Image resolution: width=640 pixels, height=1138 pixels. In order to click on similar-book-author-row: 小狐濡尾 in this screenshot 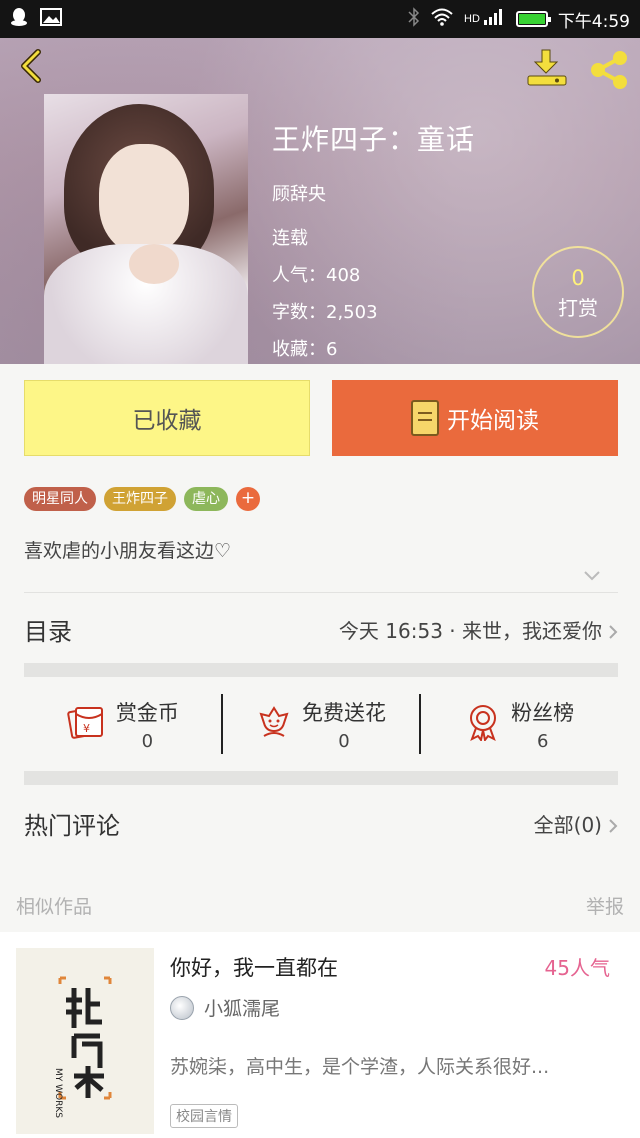, I will do `click(225, 1007)`.